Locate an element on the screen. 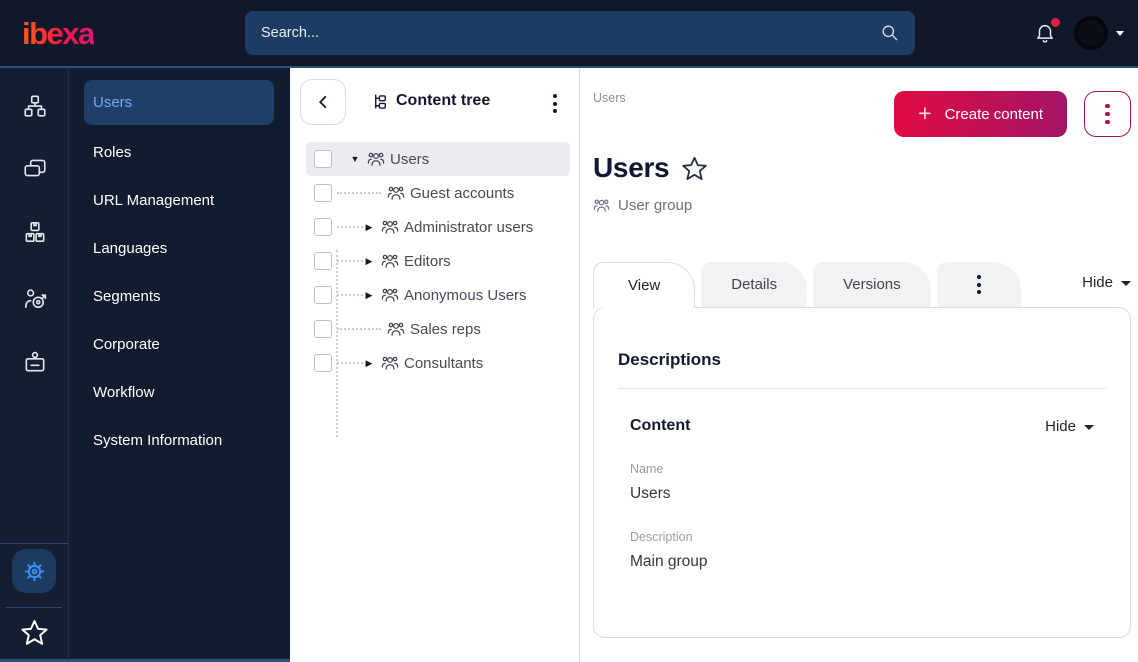  global-search is located at coordinates (580, 33).